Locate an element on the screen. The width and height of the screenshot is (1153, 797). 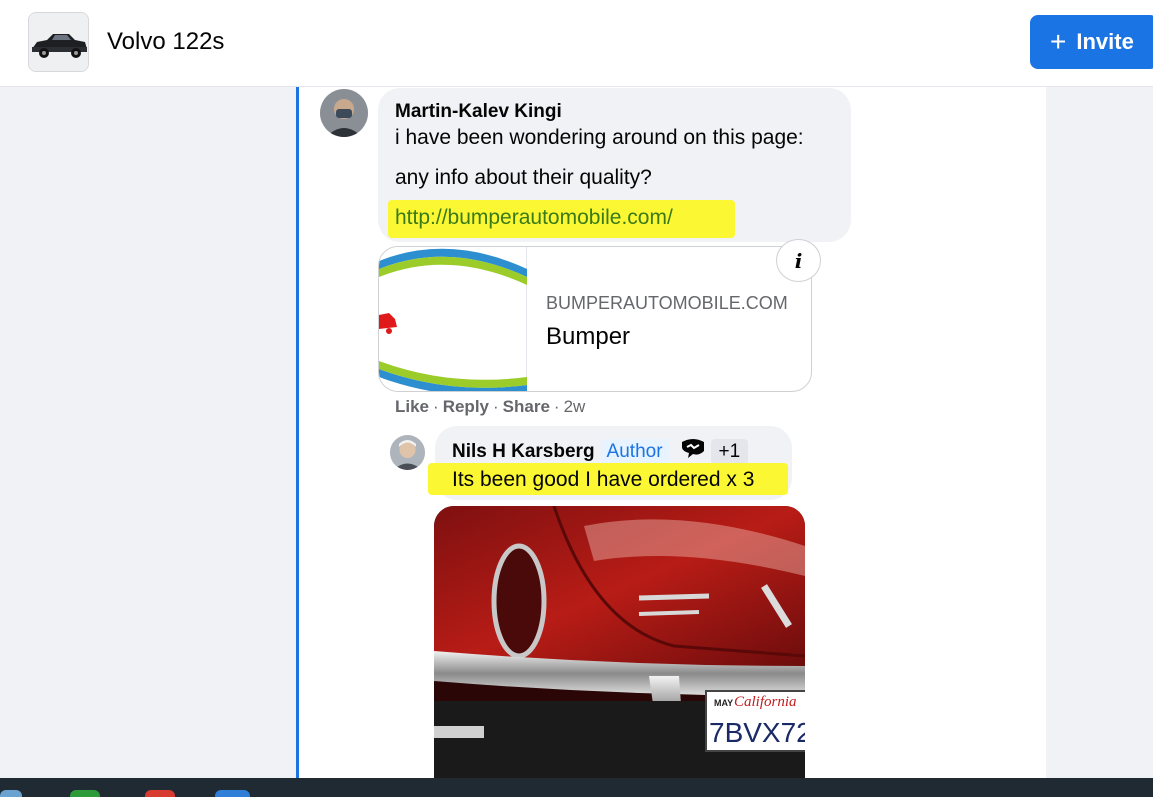
group-cover-thumbnail is located at coordinates (58, 42).